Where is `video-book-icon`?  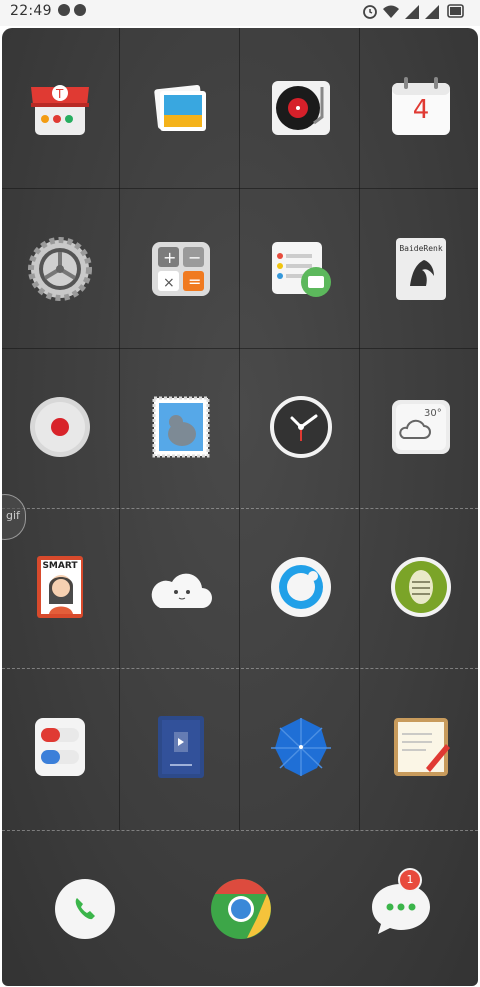 video-book-icon is located at coordinates (181, 747).